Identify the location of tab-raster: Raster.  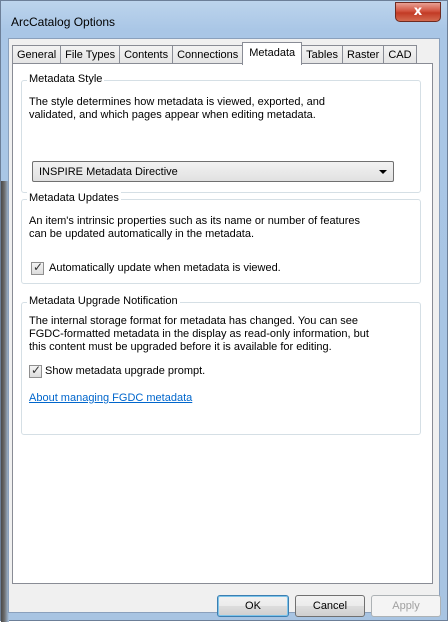
(363, 55).